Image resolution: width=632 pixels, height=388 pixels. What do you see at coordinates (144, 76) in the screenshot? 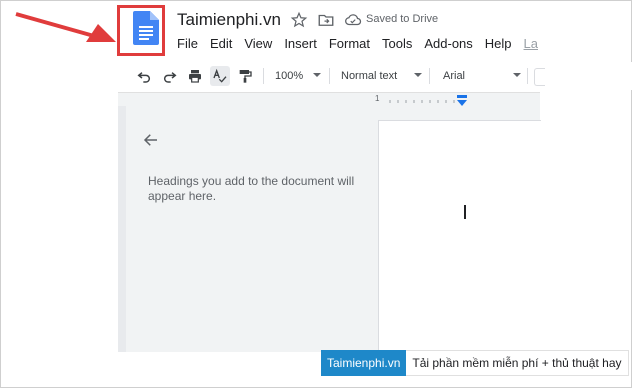
I see `undo-icon` at bounding box center [144, 76].